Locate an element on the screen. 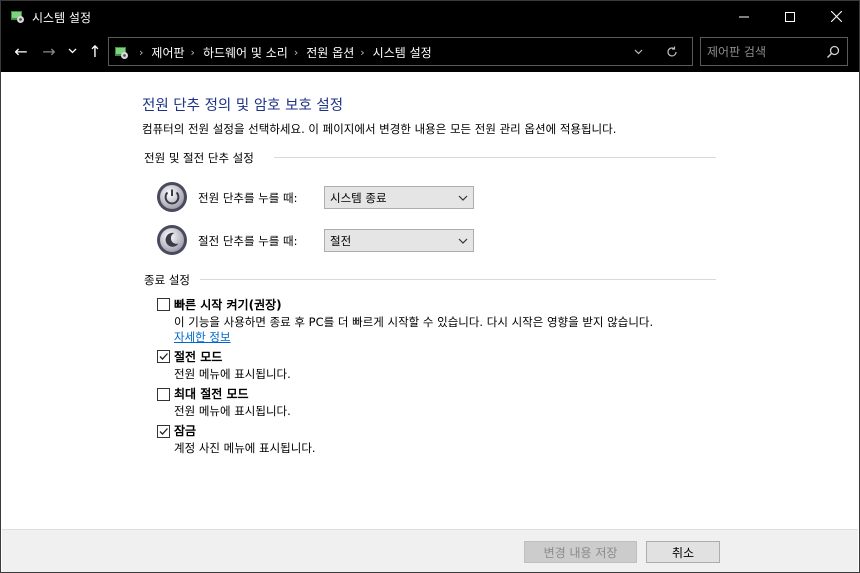  sleep-button-action-select: 절전 is located at coordinates (399, 240).